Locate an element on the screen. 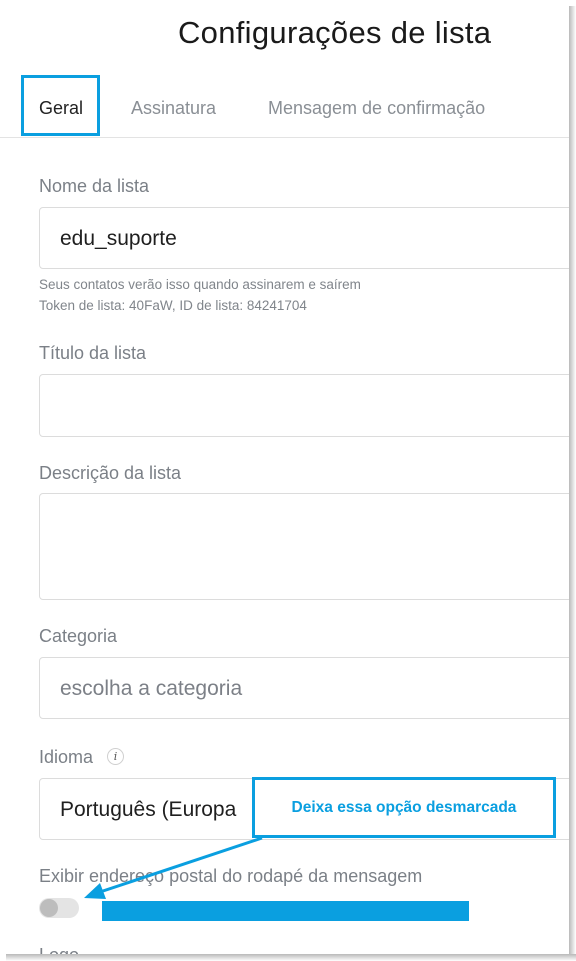  page-title: Configurações de lista is located at coordinates (335, 32).